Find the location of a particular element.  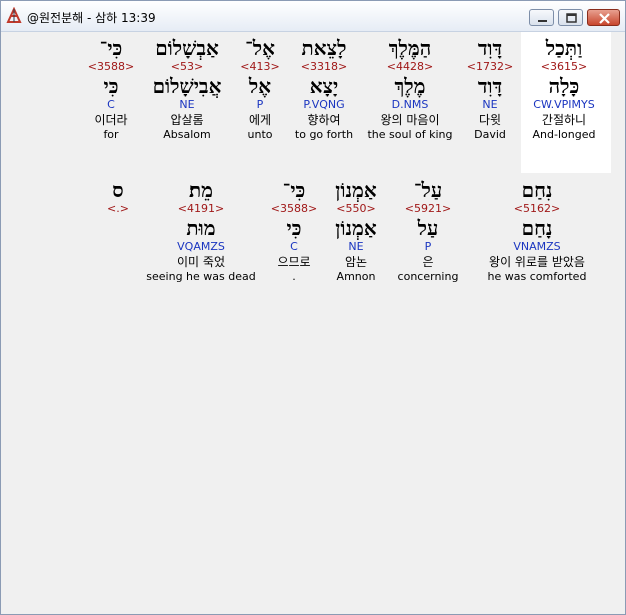

strong-number: <.> is located at coordinates (118, 209).